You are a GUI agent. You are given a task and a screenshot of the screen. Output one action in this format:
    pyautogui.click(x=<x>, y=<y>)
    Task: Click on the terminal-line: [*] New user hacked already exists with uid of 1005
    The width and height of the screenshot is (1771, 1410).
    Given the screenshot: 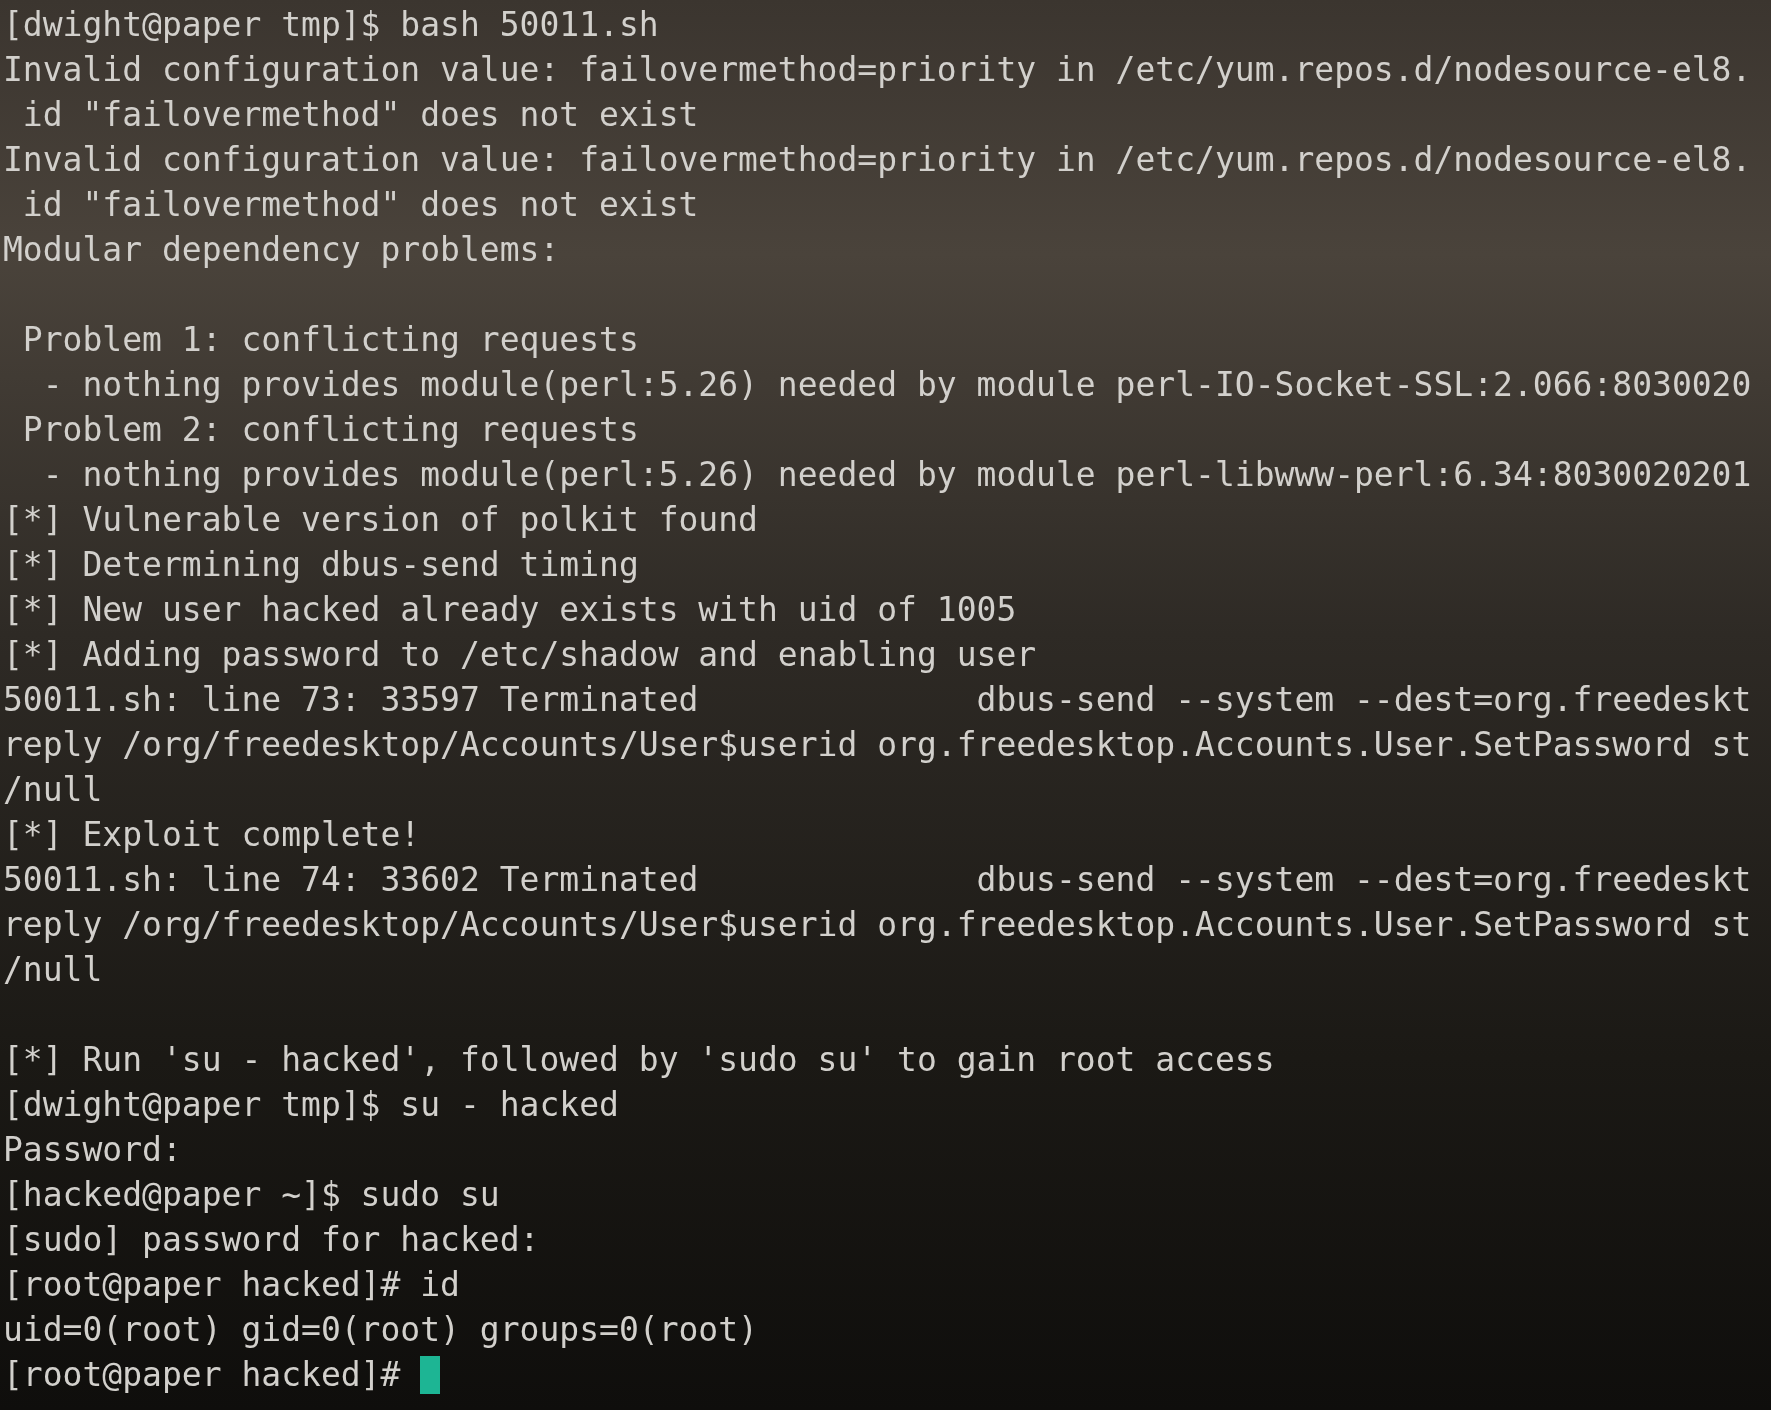 What is the action you would take?
    pyautogui.click(x=510, y=610)
    